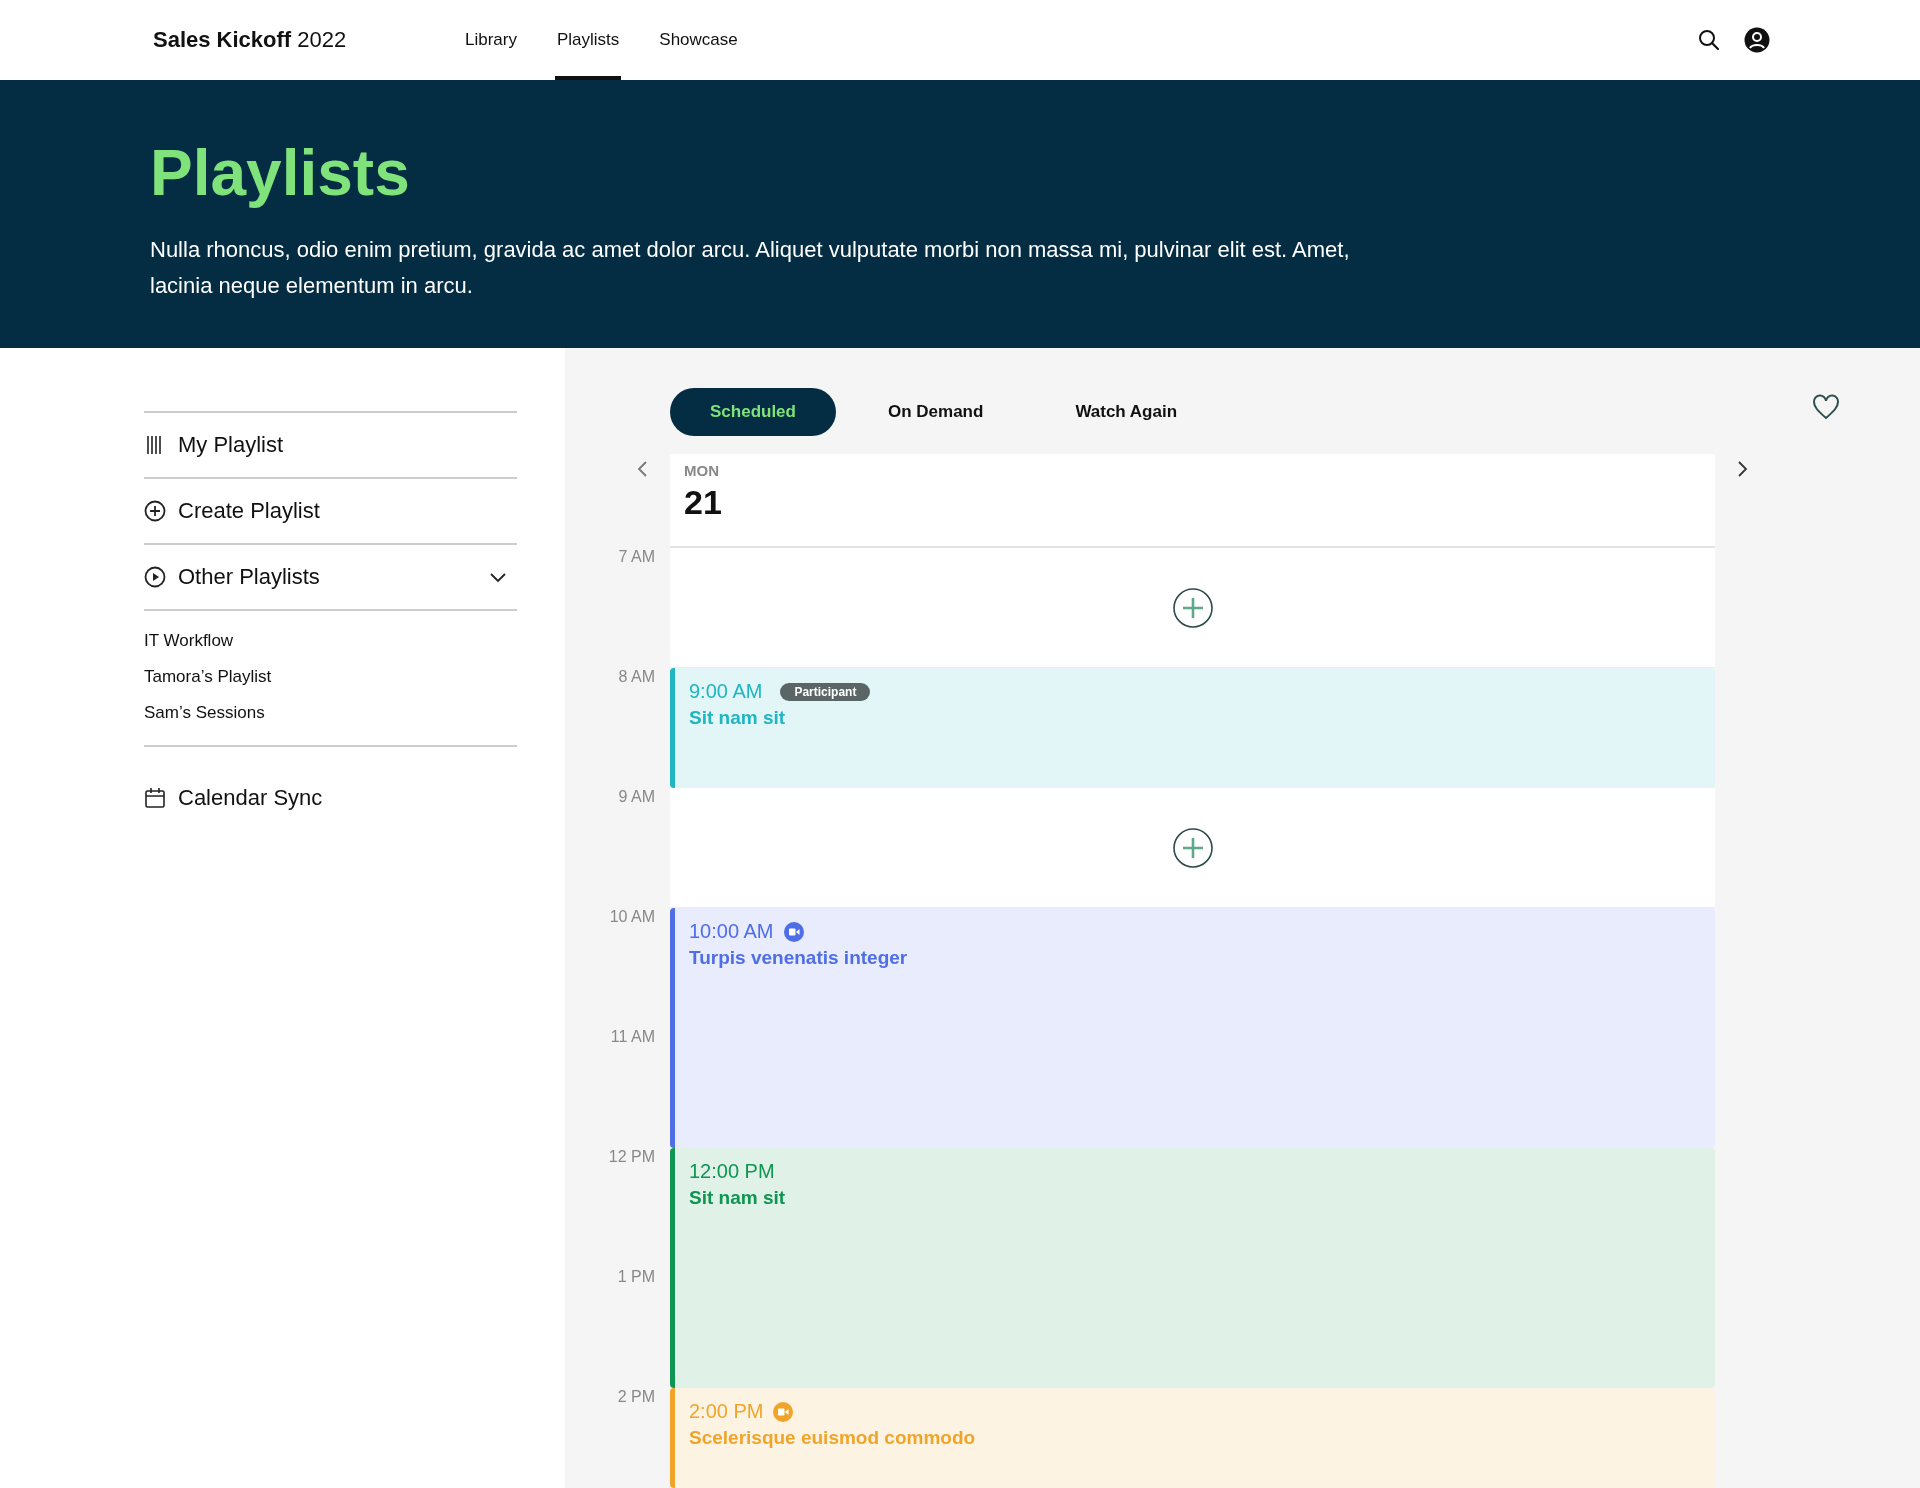  I want to click on hour-label: 7 AM, so click(636, 557).